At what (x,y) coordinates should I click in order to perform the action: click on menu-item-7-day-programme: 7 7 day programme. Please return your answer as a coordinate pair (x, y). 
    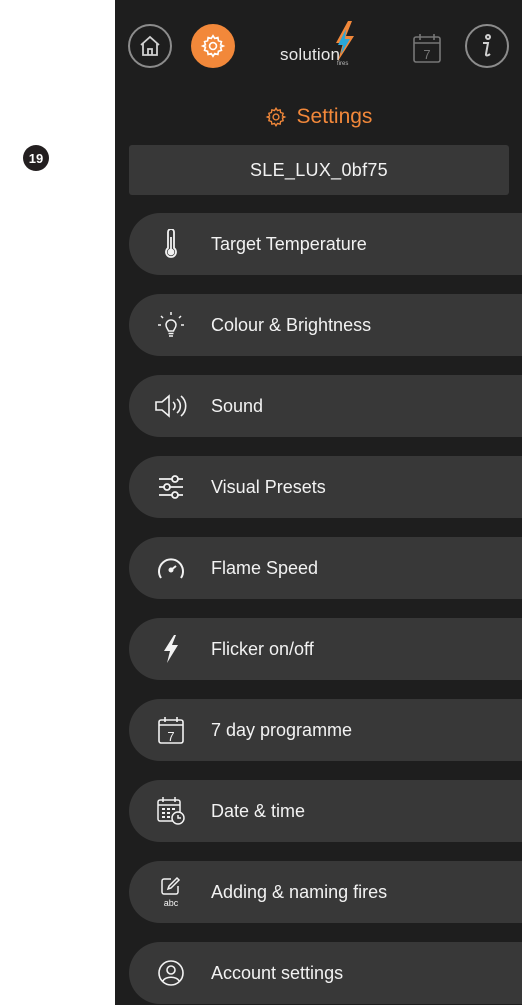
    Looking at the image, I should click on (325, 730).